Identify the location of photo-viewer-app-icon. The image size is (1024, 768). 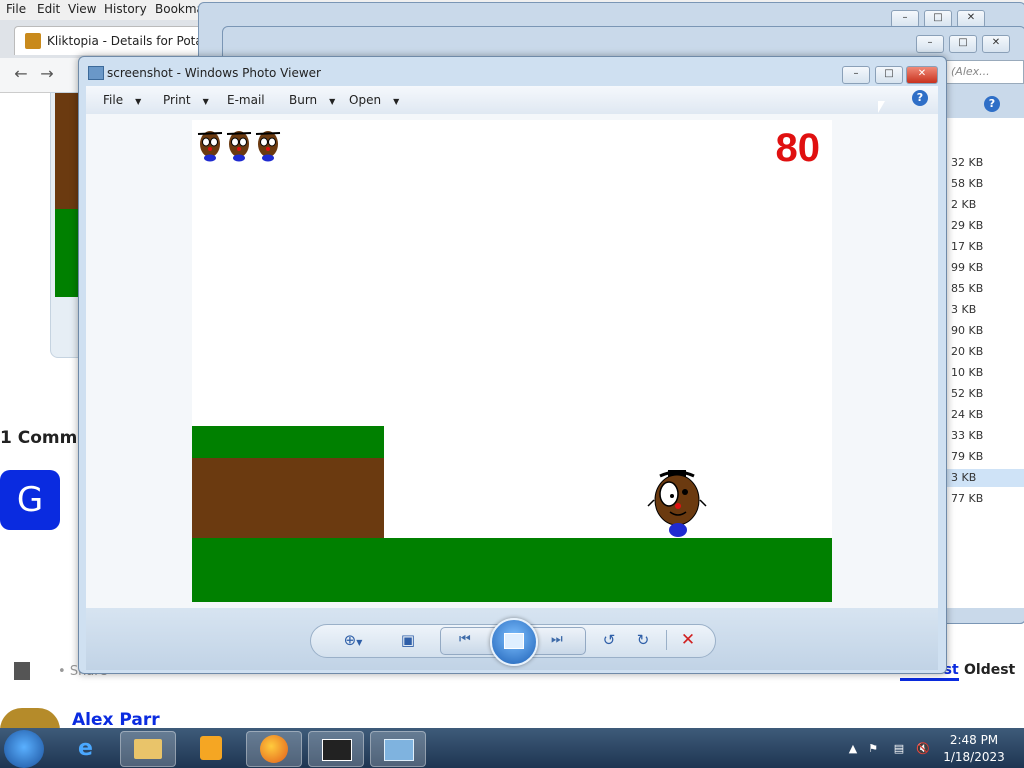
(96, 73).